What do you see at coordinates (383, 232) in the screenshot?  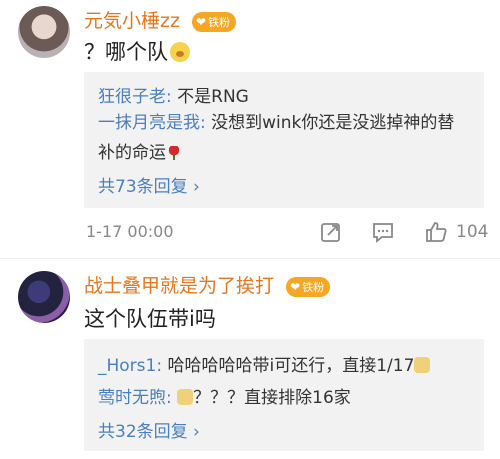 I see `comment-icon` at bounding box center [383, 232].